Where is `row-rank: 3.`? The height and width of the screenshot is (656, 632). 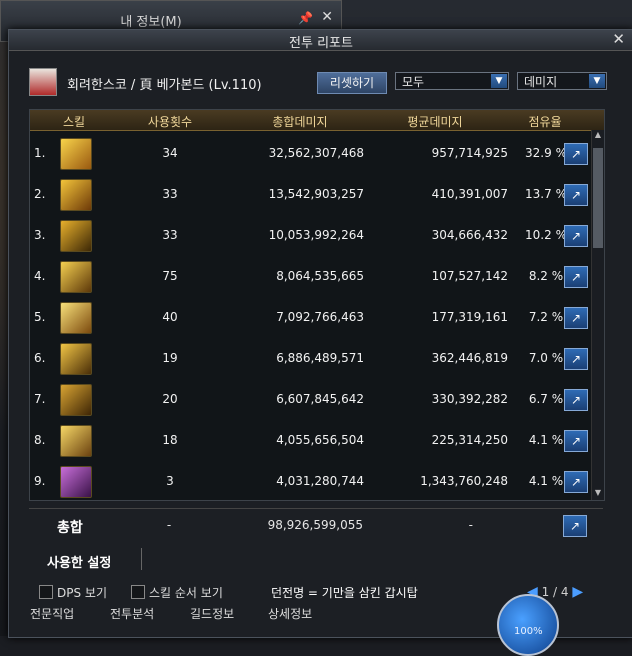
row-rank: 3. is located at coordinates (40, 235).